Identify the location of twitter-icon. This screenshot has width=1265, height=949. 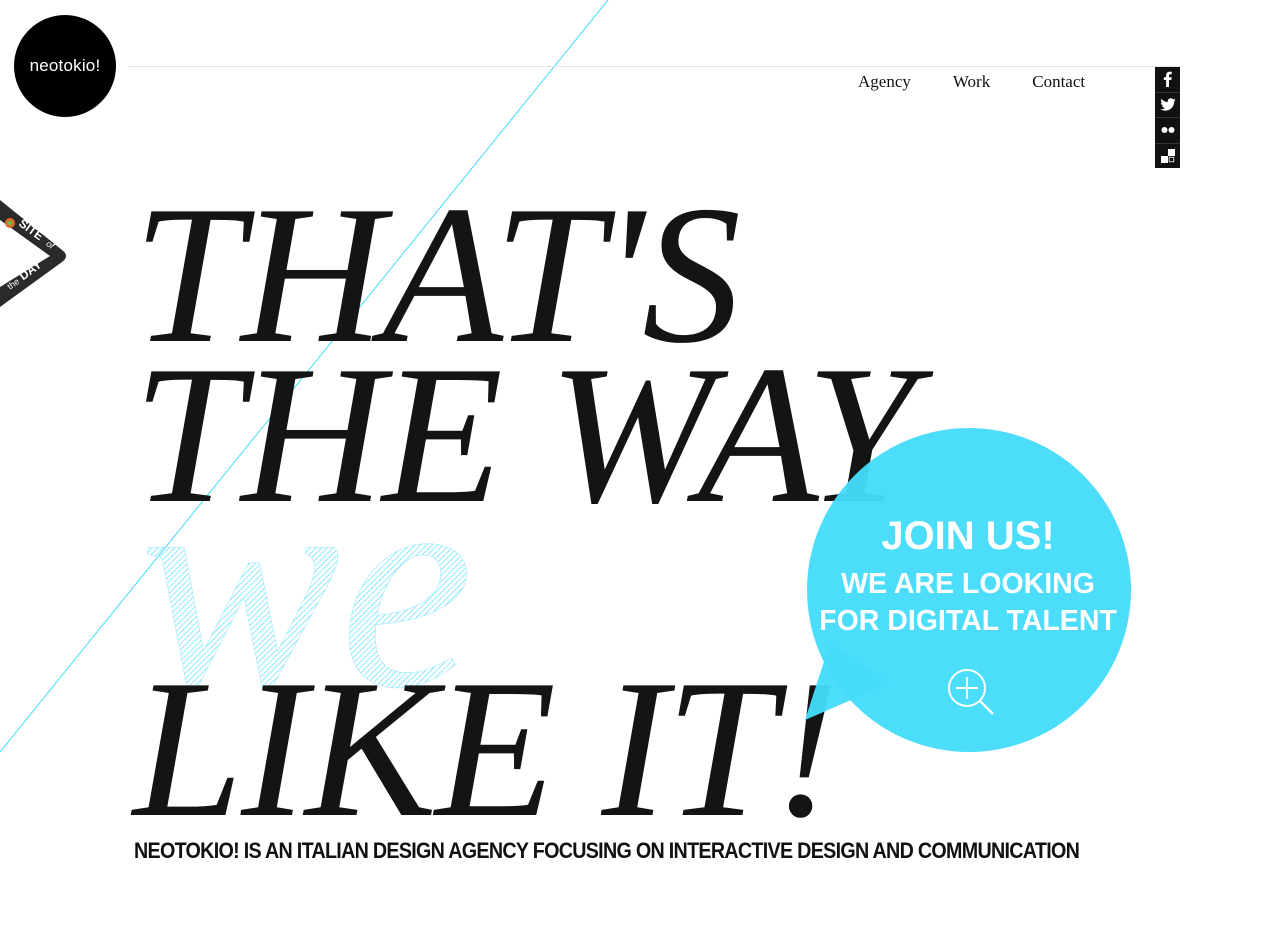
(1167, 104).